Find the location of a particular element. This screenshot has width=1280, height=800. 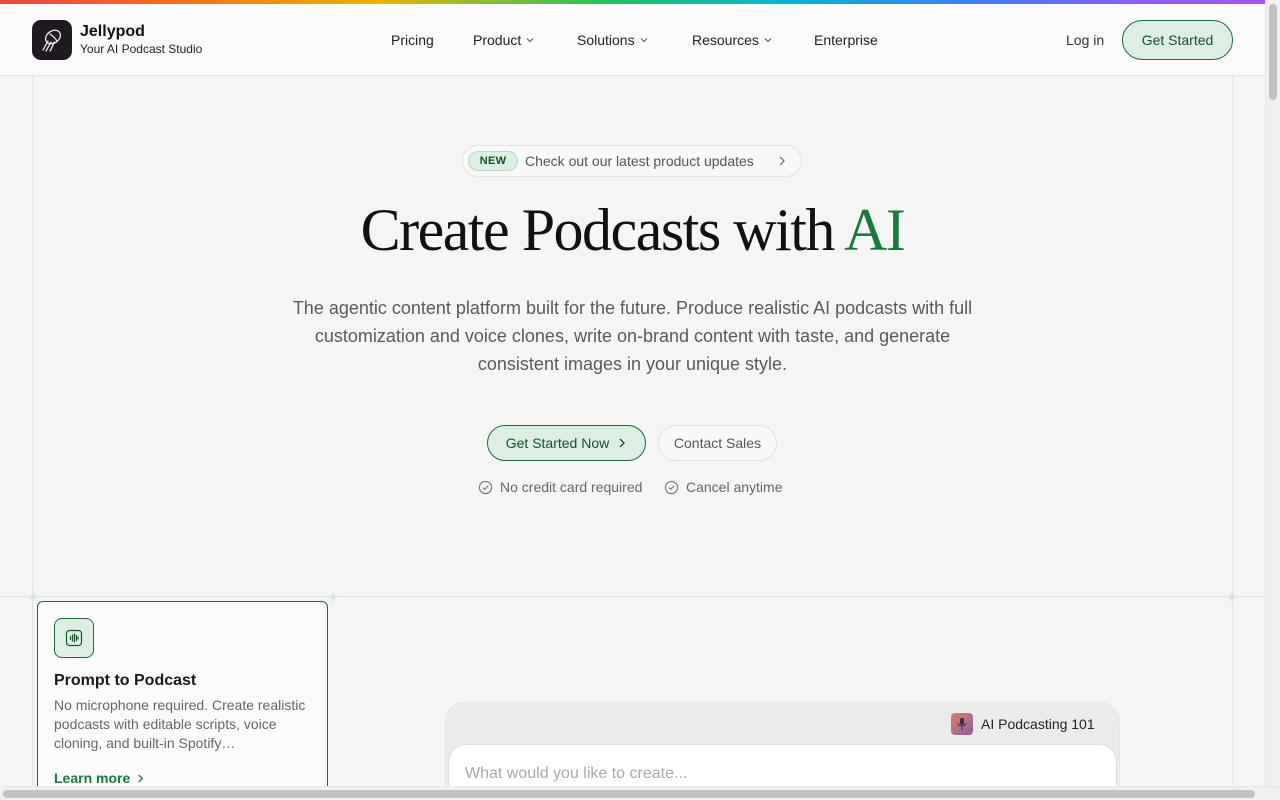

nav-resources-label: Resources is located at coordinates (725, 40).